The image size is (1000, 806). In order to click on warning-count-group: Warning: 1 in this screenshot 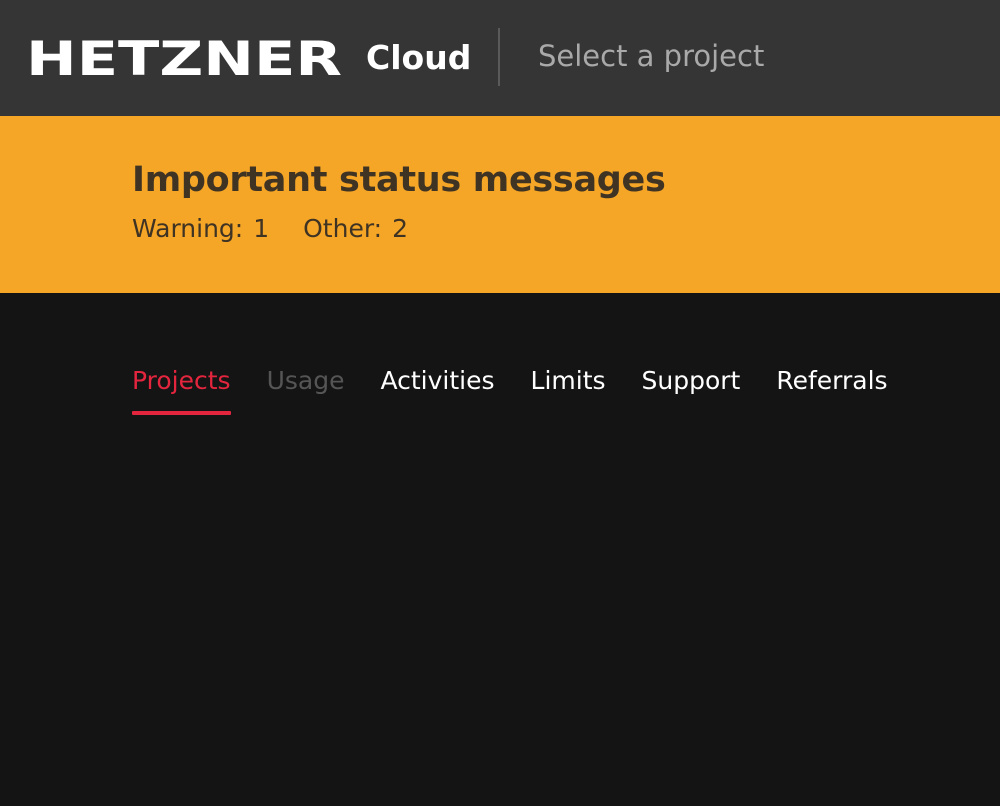, I will do `click(200, 228)`.